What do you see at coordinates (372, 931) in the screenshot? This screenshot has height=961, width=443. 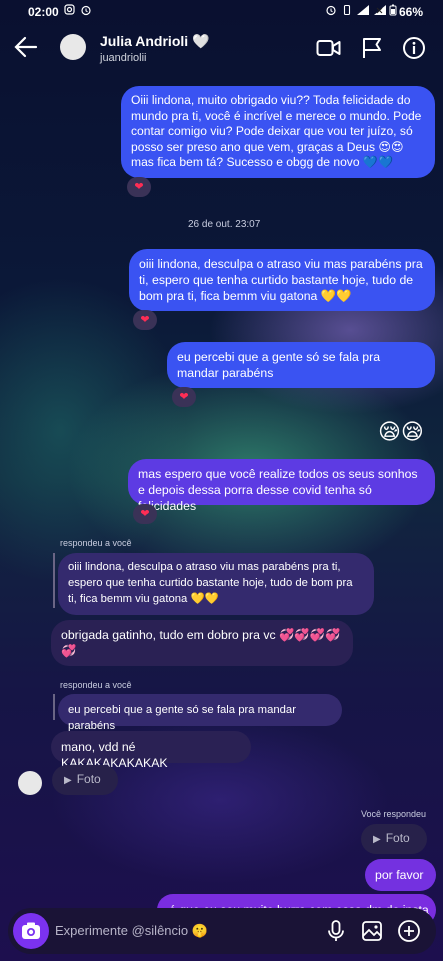 I see `gallery-icon` at bounding box center [372, 931].